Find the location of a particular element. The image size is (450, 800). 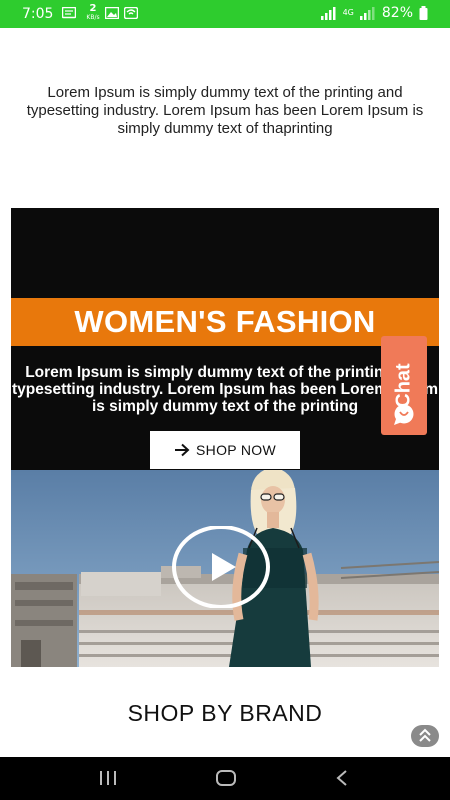

status-bar: 7:05 2 KB/s 4G 82% is located at coordinates (225, 14).